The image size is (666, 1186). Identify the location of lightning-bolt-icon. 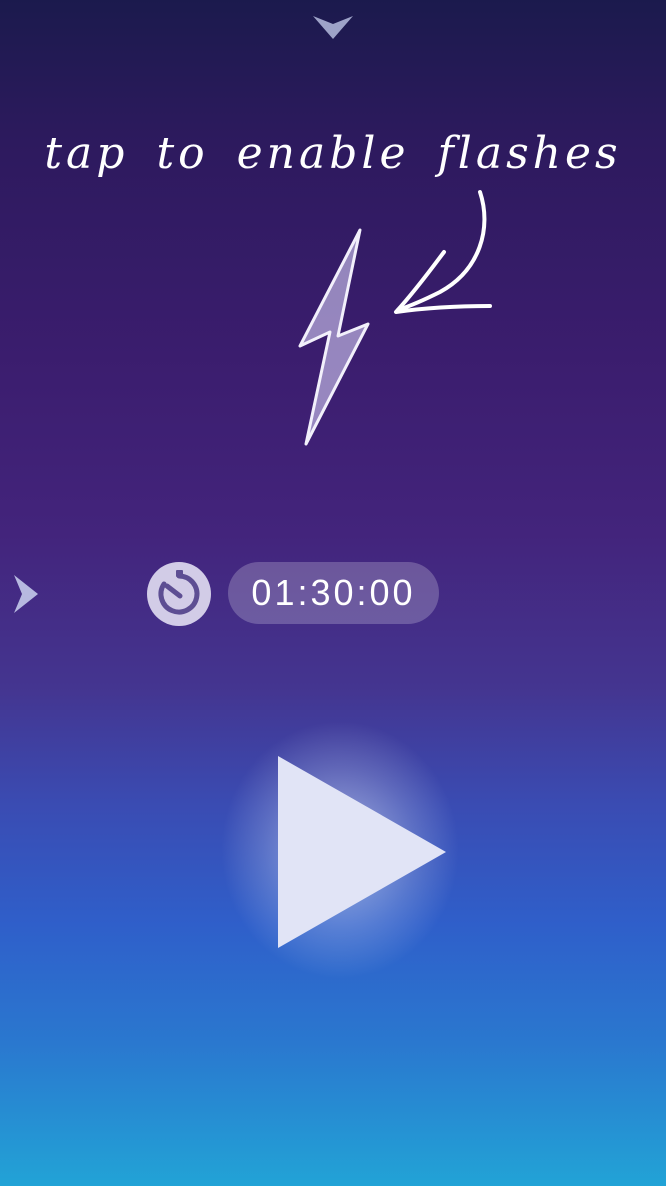
(334, 337).